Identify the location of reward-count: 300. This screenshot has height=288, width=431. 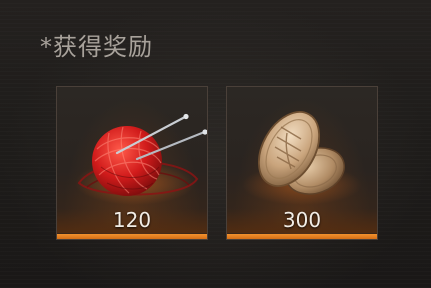
(302, 220).